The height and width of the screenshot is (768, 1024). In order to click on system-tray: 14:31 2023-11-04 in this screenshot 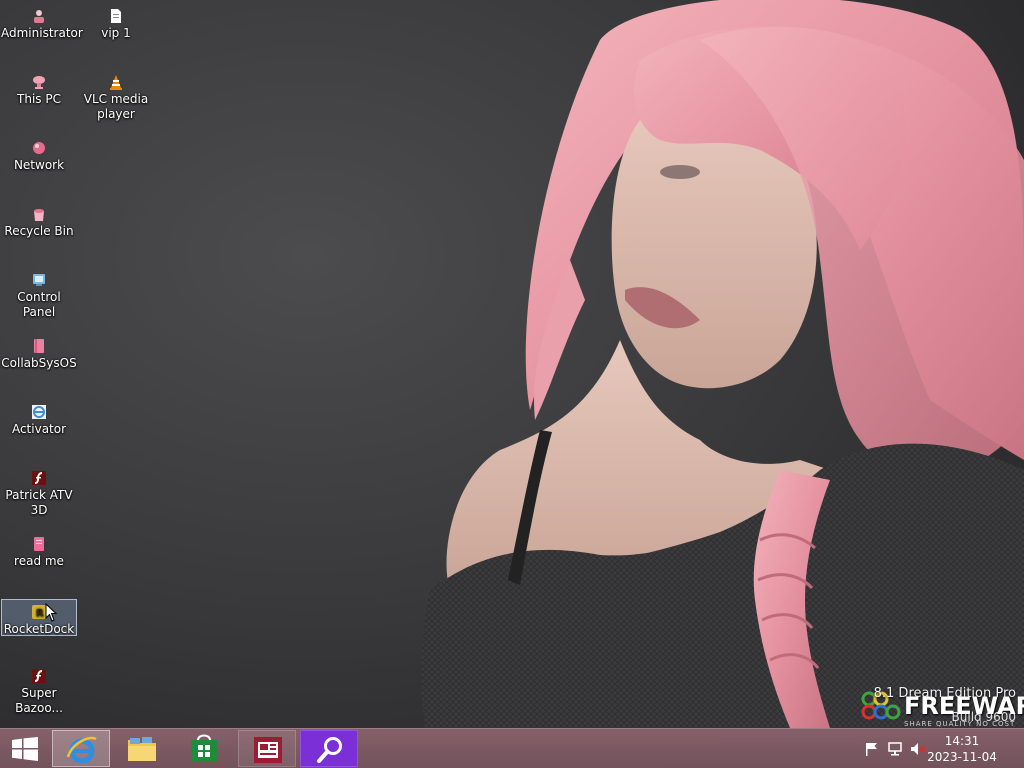, I will do `click(939, 748)`.